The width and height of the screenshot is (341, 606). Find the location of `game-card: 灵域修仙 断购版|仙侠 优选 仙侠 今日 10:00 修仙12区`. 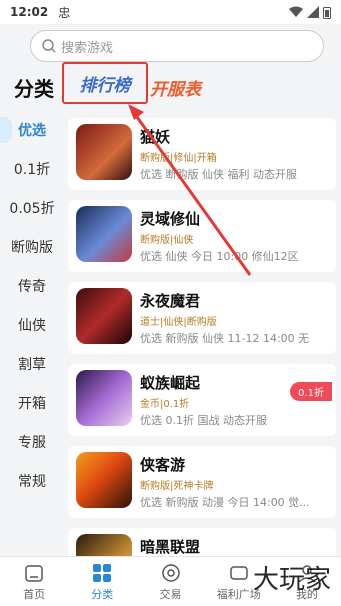

game-card: 灵域修仙 断购版|仙侠 优选 仙侠 今日 10:00 修仙12区 is located at coordinates (202, 236).